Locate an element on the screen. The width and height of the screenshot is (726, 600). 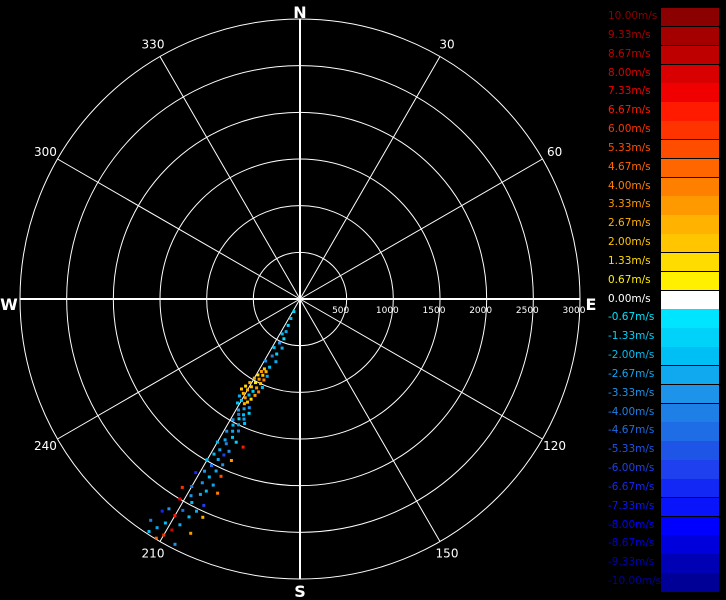
legend-label: -2.67m/s is located at coordinates (631, 373).